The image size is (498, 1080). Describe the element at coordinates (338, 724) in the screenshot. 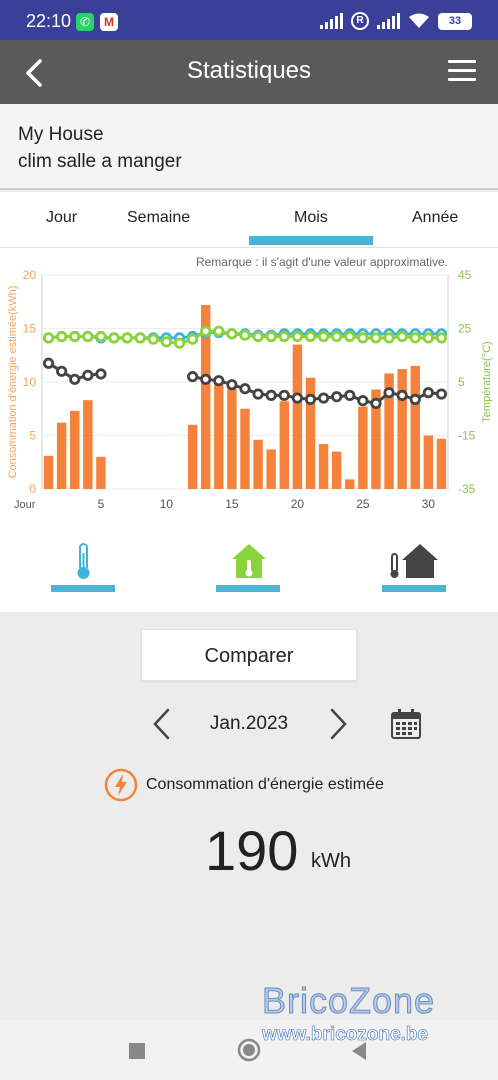

I see `chevron-right-icon` at that location.